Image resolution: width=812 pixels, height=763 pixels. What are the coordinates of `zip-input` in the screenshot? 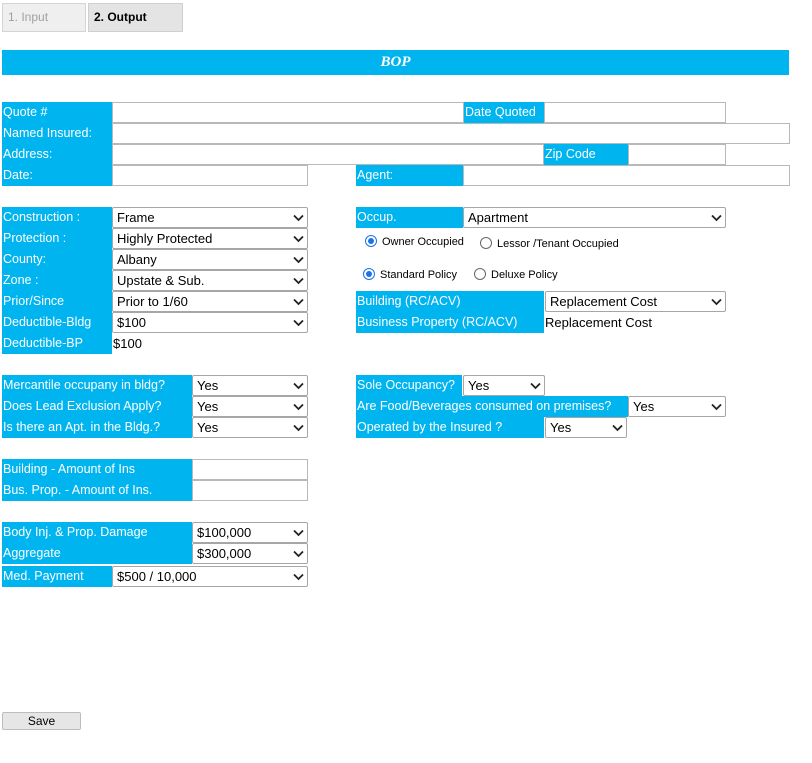 It's located at (677, 154).